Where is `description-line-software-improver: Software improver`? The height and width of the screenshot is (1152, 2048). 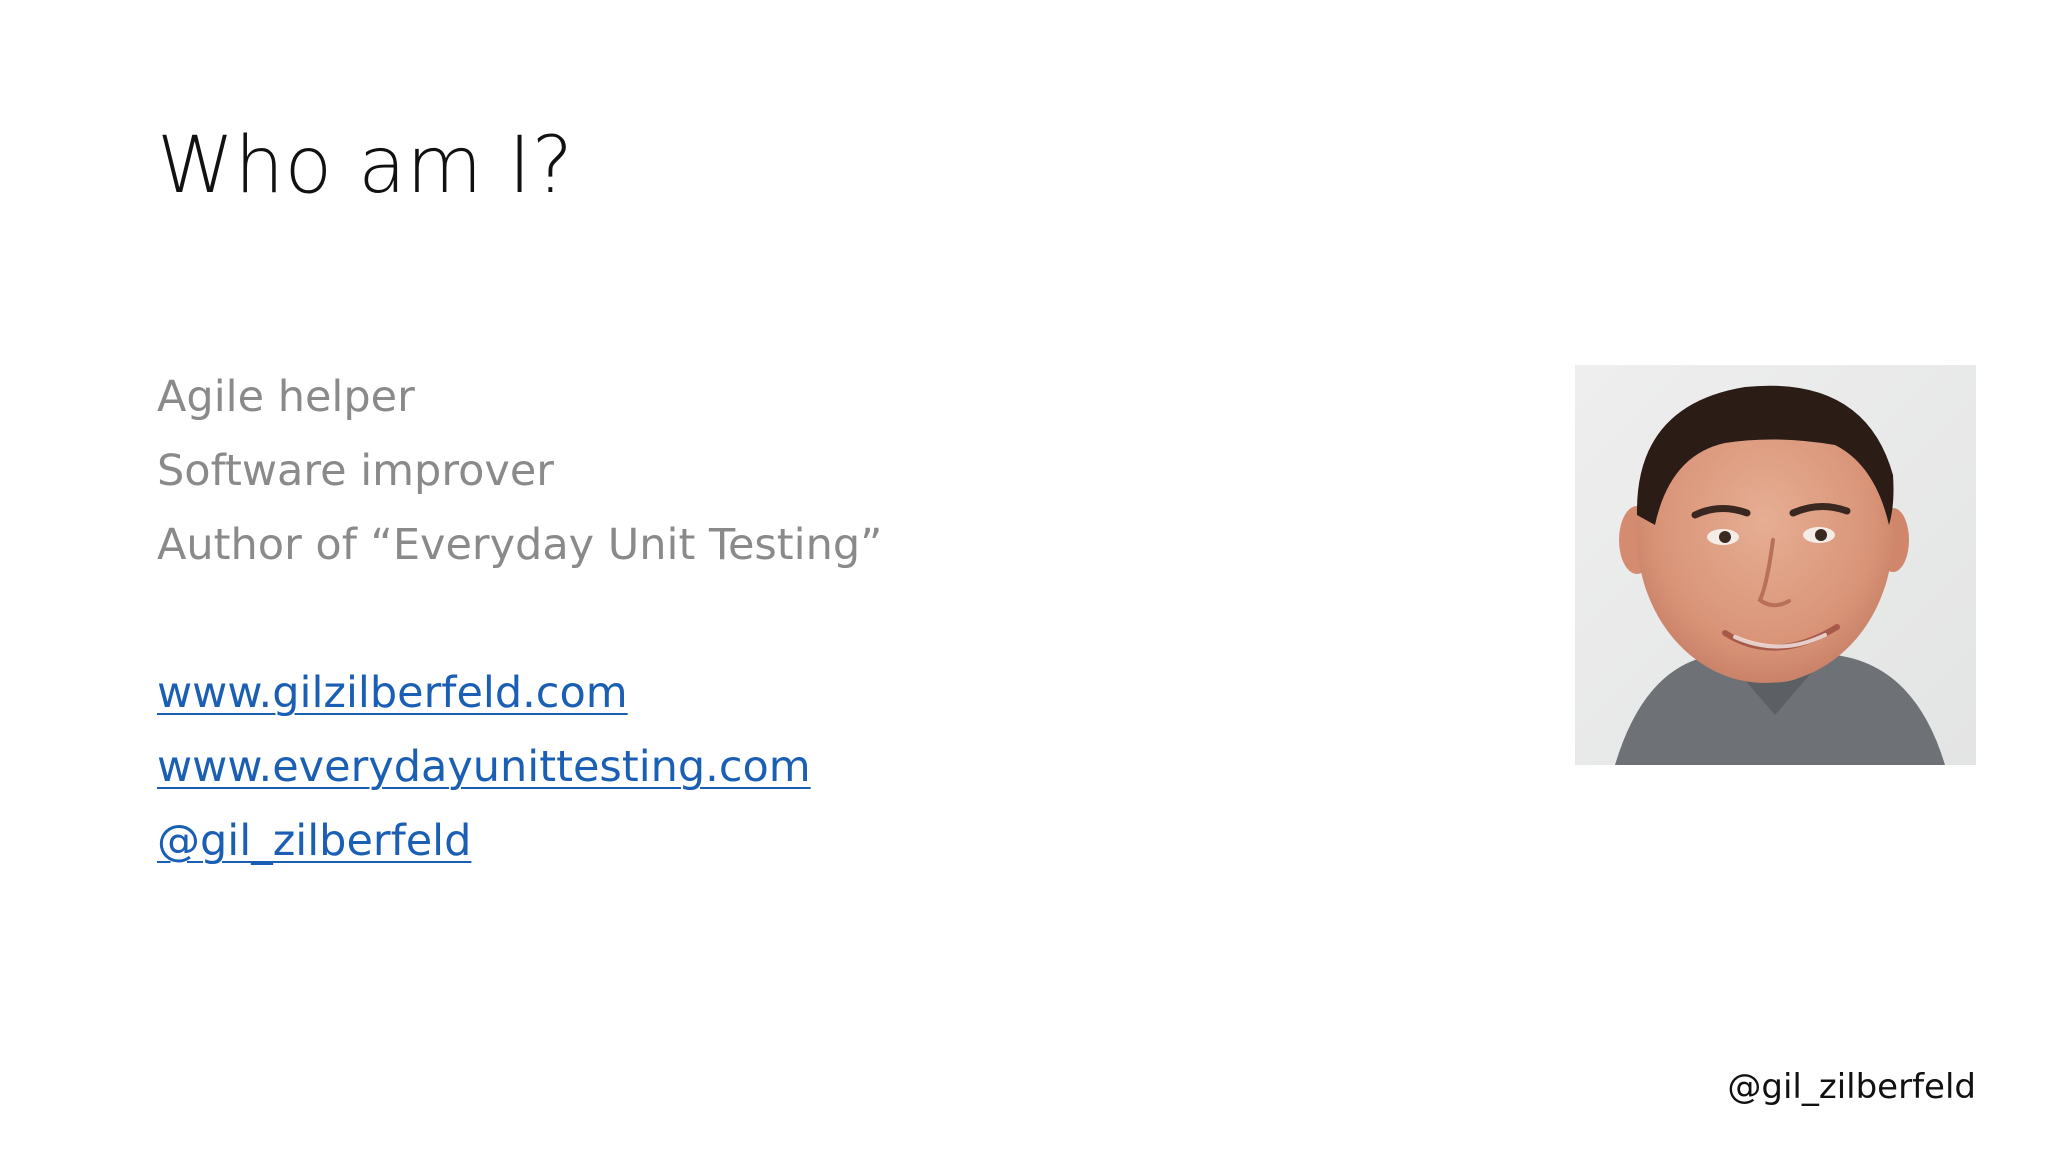 description-line-software-improver: Software improver is located at coordinates (355, 471).